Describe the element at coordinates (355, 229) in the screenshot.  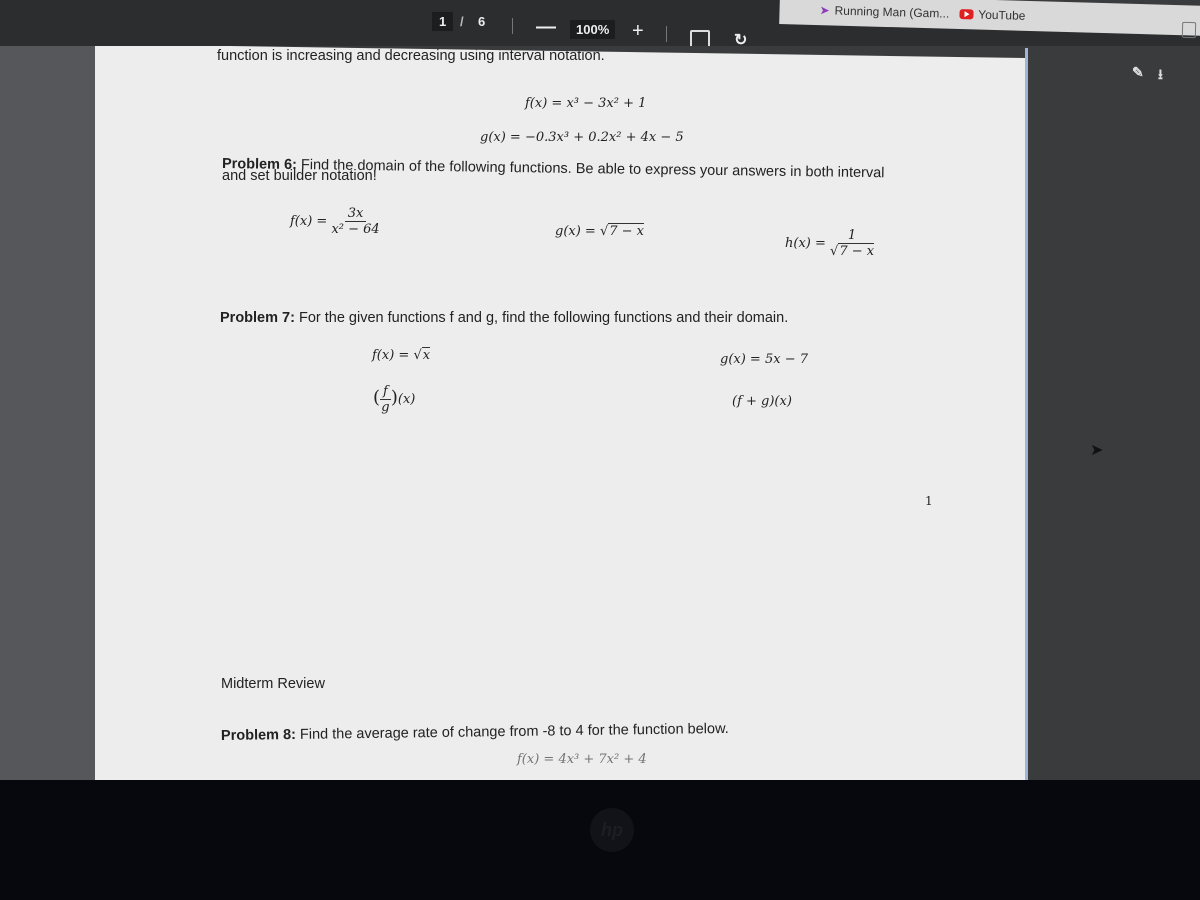
I see `fraction-denominator: x² − 64` at that location.